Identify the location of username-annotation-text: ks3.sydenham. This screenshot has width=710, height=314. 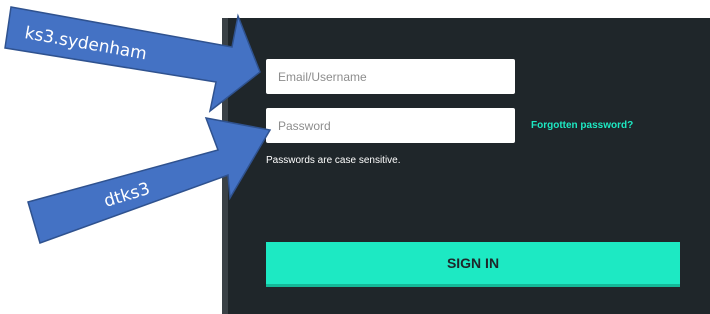
(85, 43).